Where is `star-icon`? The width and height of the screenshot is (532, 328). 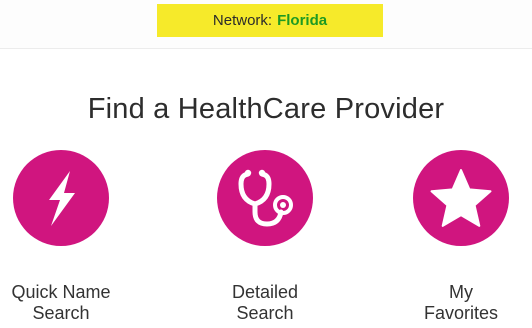 star-icon is located at coordinates (461, 198).